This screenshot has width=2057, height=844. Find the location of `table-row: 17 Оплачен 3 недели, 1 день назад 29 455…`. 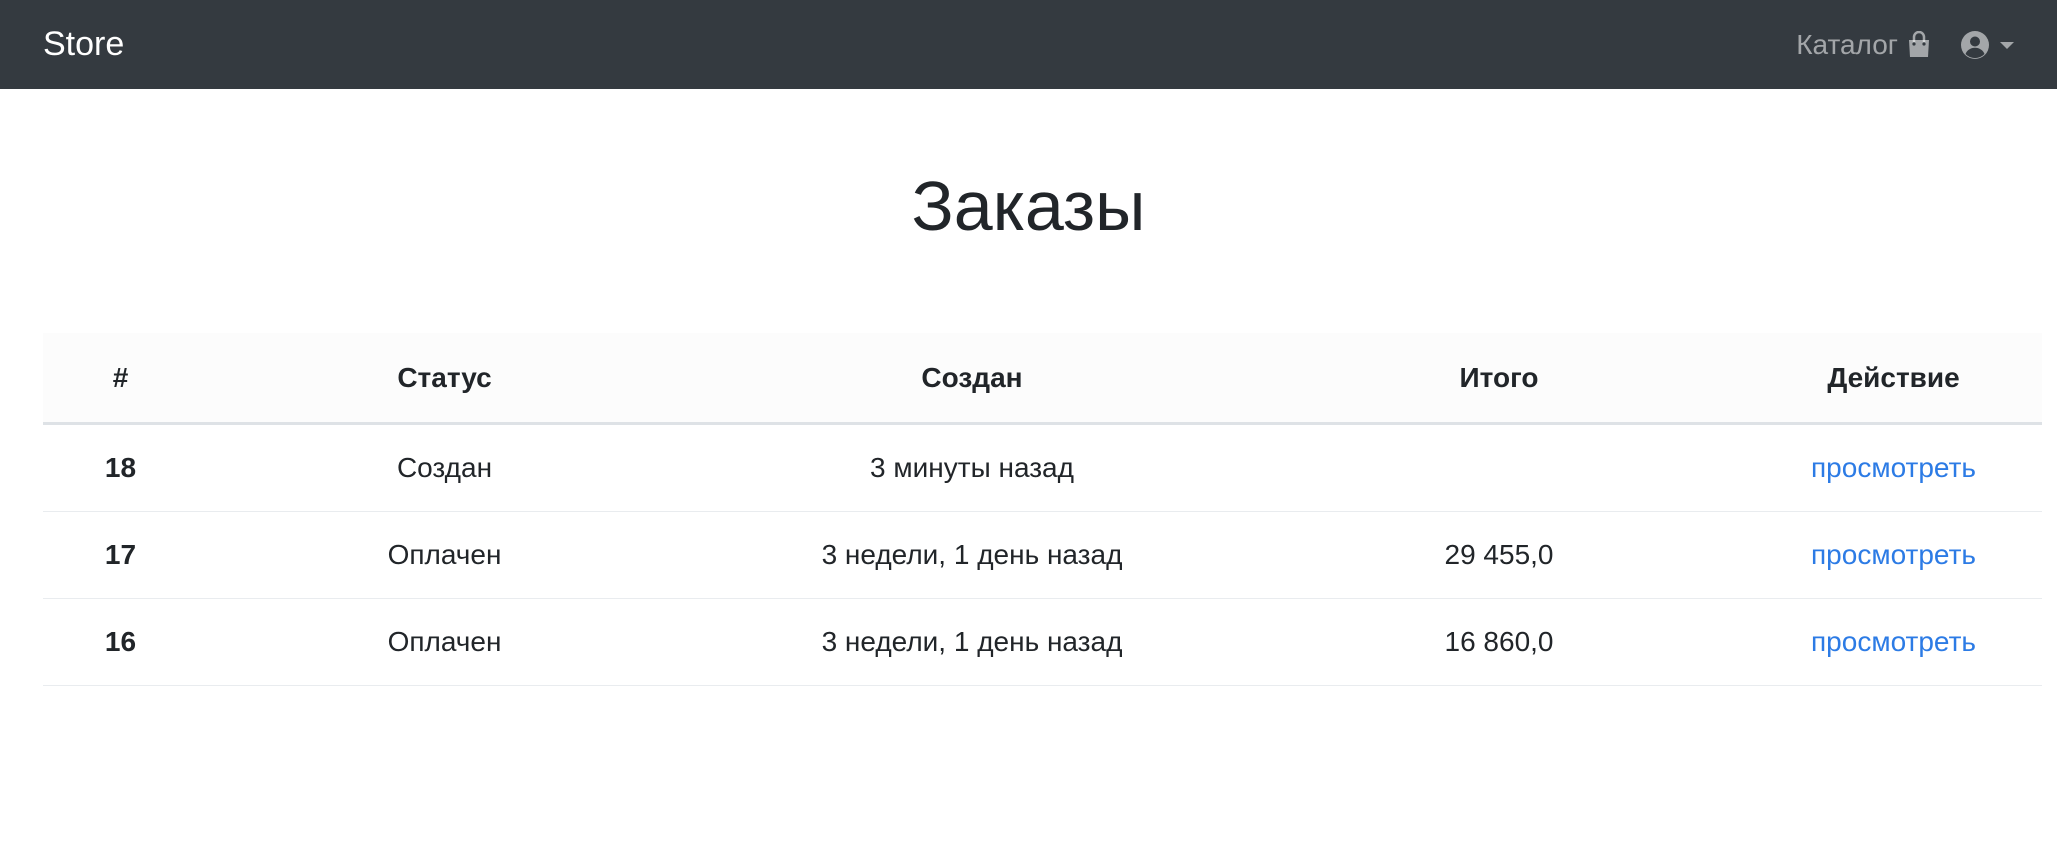

table-row: 17 Оплачен 3 недели, 1 день назад 29 455… is located at coordinates (1042, 555).